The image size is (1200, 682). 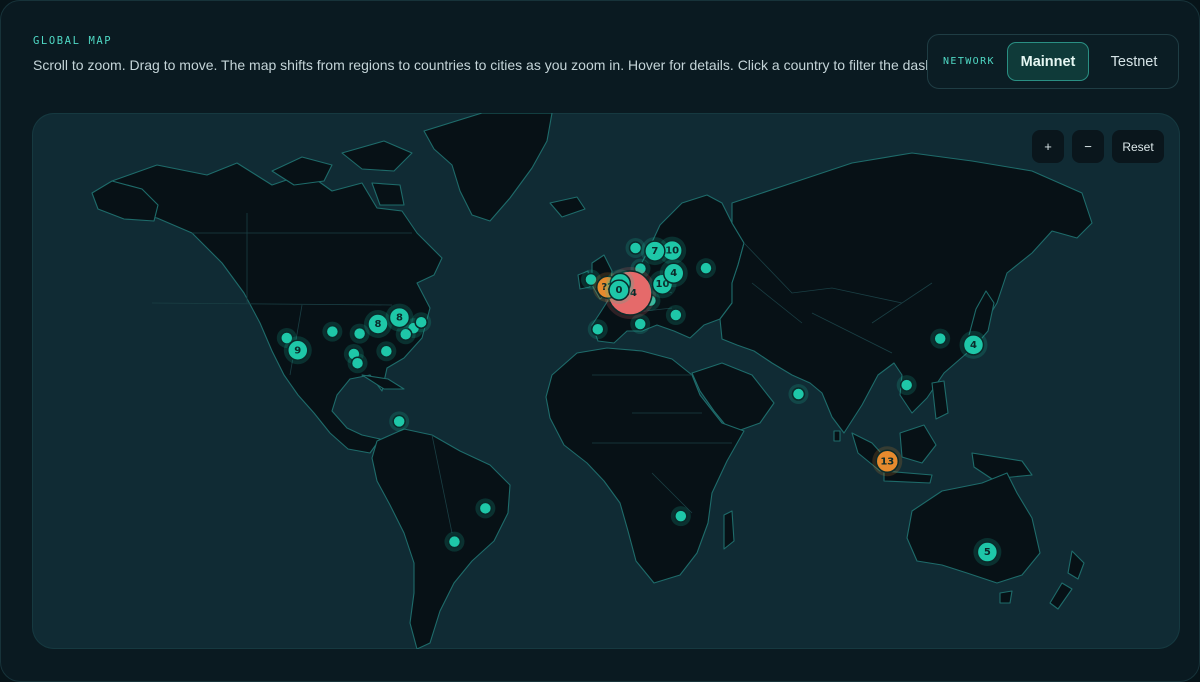 What do you see at coordinates (729, 530) in the screenshot?
I see `madagascar` at bounding box center [729, 530].